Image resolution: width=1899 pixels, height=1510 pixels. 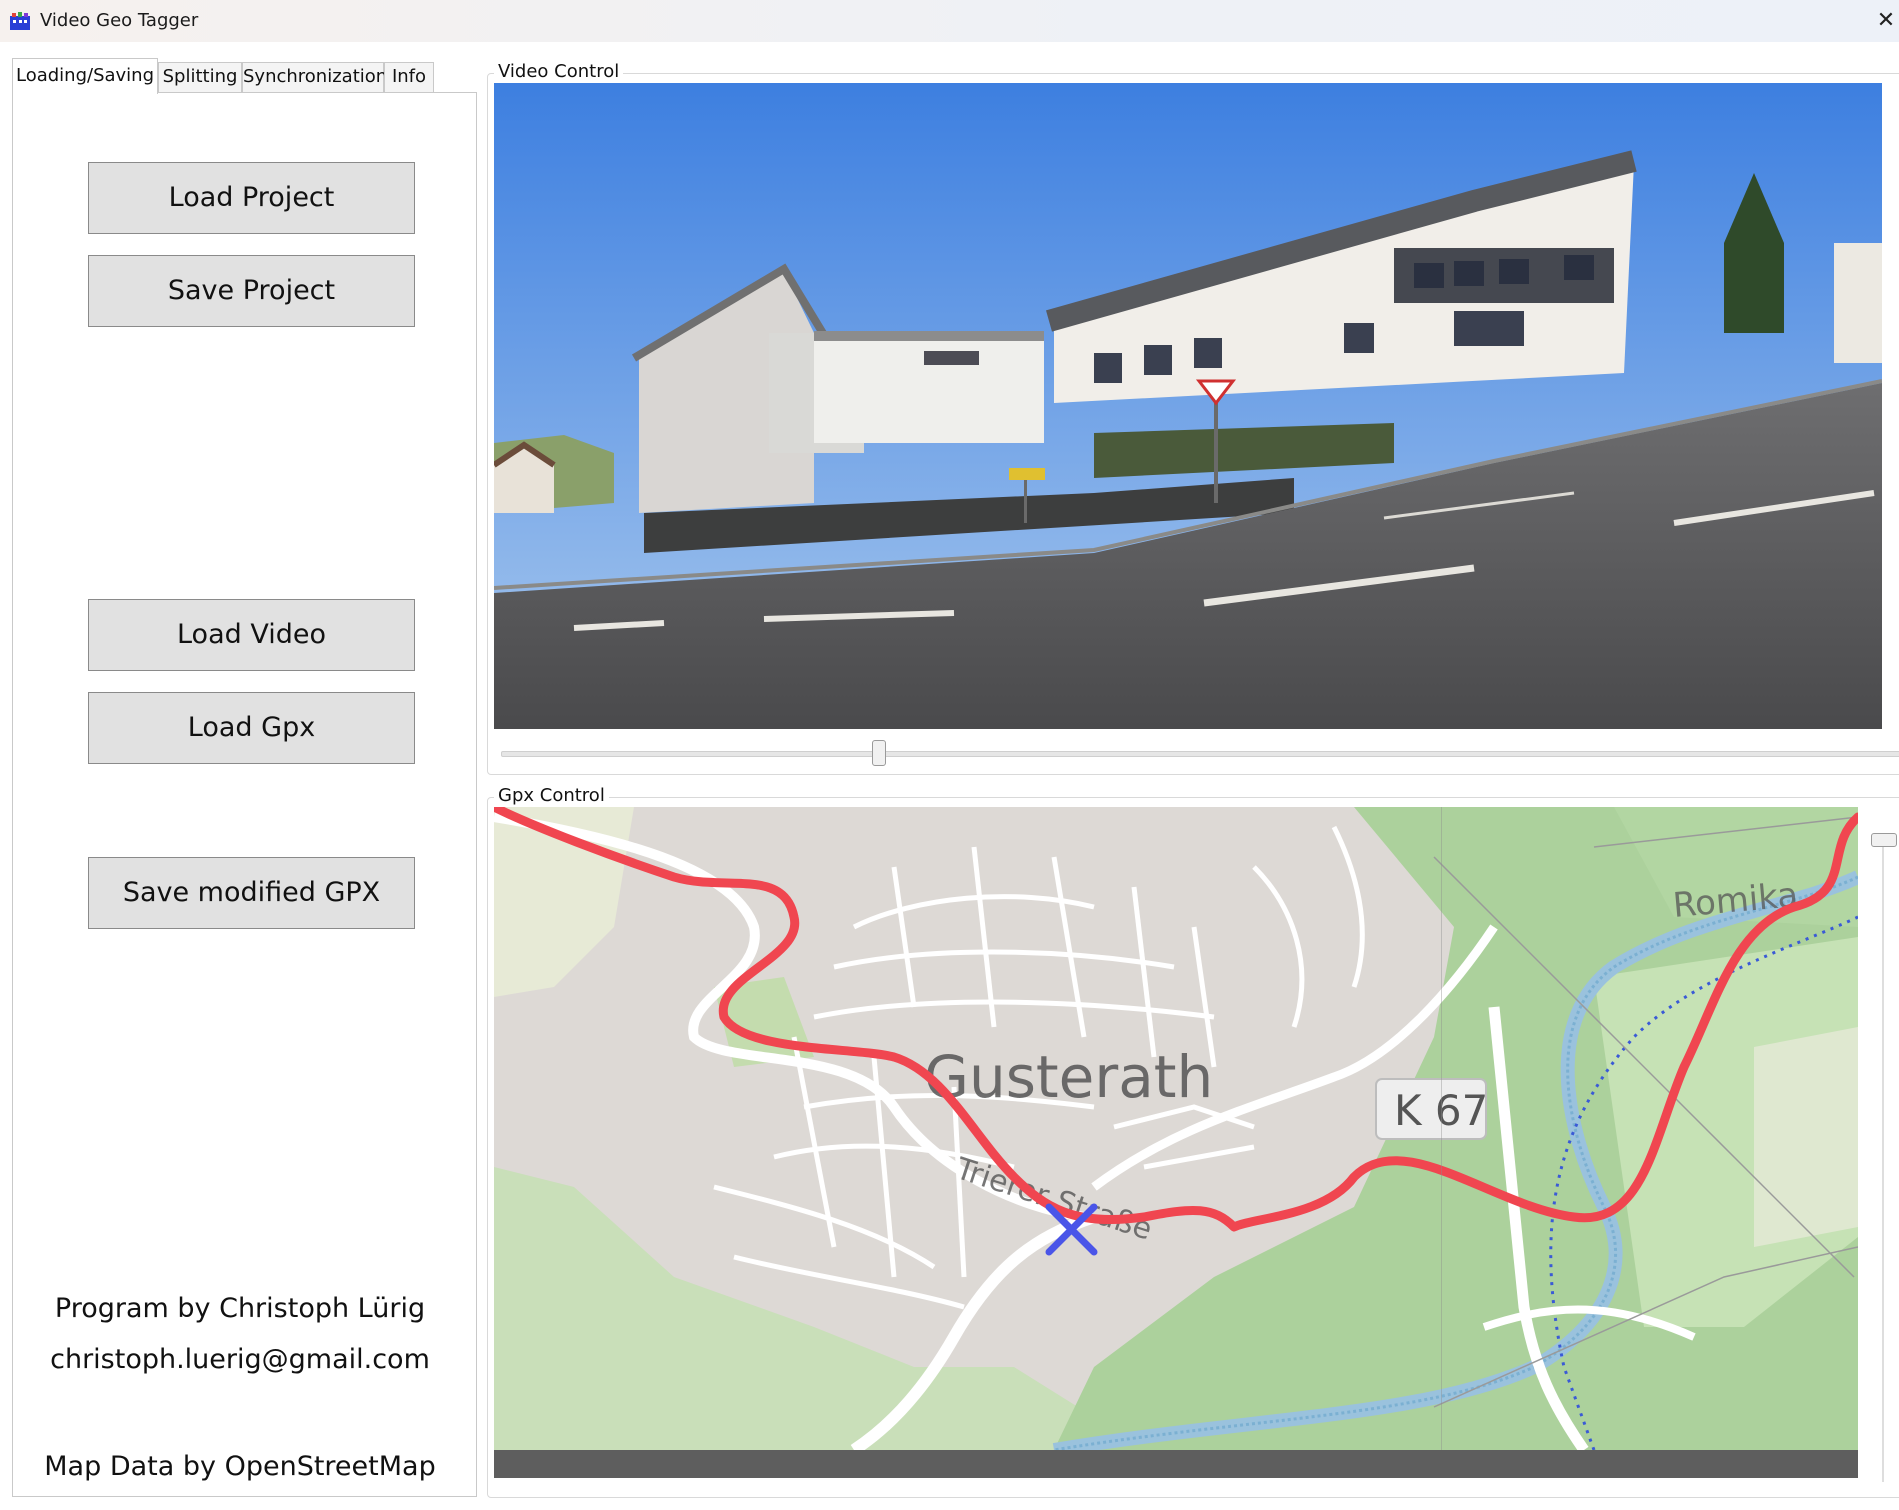 I want to click on tab-info: Info, so click(x=409, y=77).